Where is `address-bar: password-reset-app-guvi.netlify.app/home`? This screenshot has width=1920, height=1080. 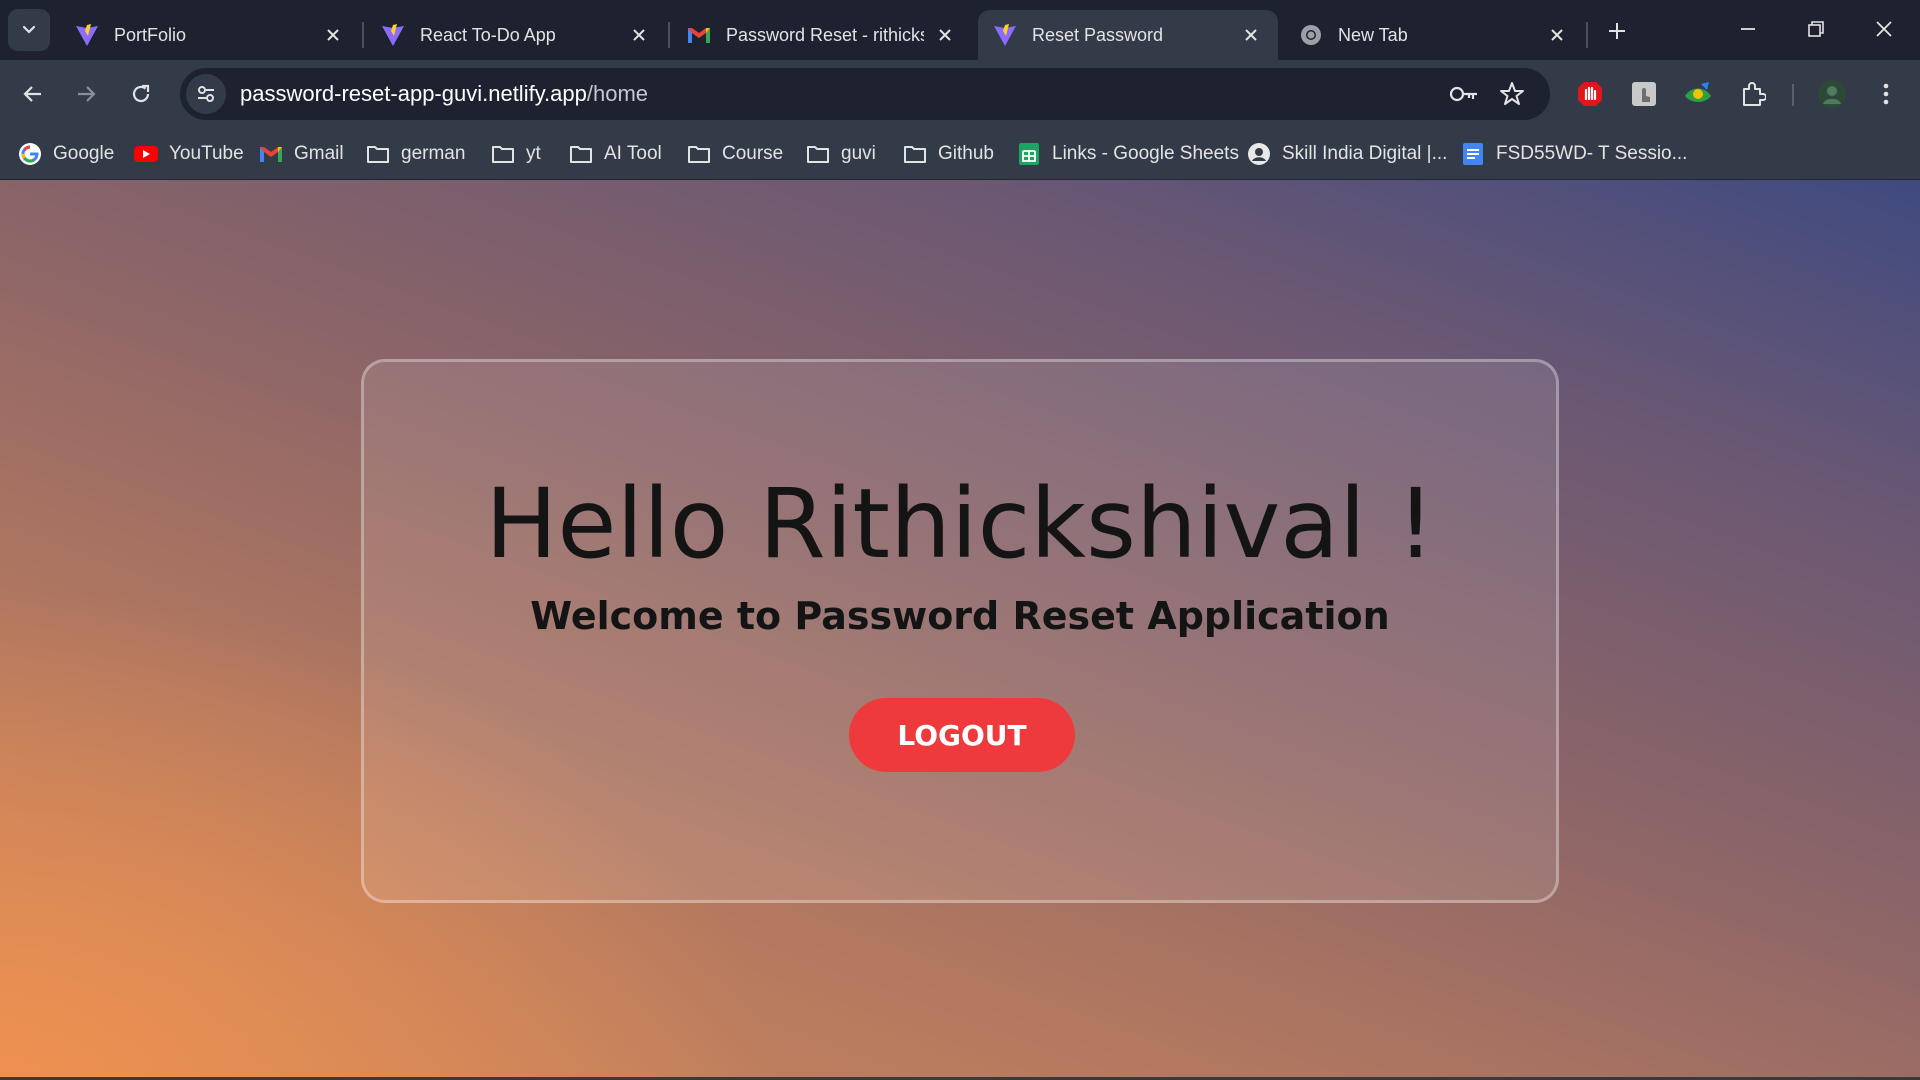 address-bar: password-reset-app-guvi.netlify.app/home is located at coordinates (865, 94).